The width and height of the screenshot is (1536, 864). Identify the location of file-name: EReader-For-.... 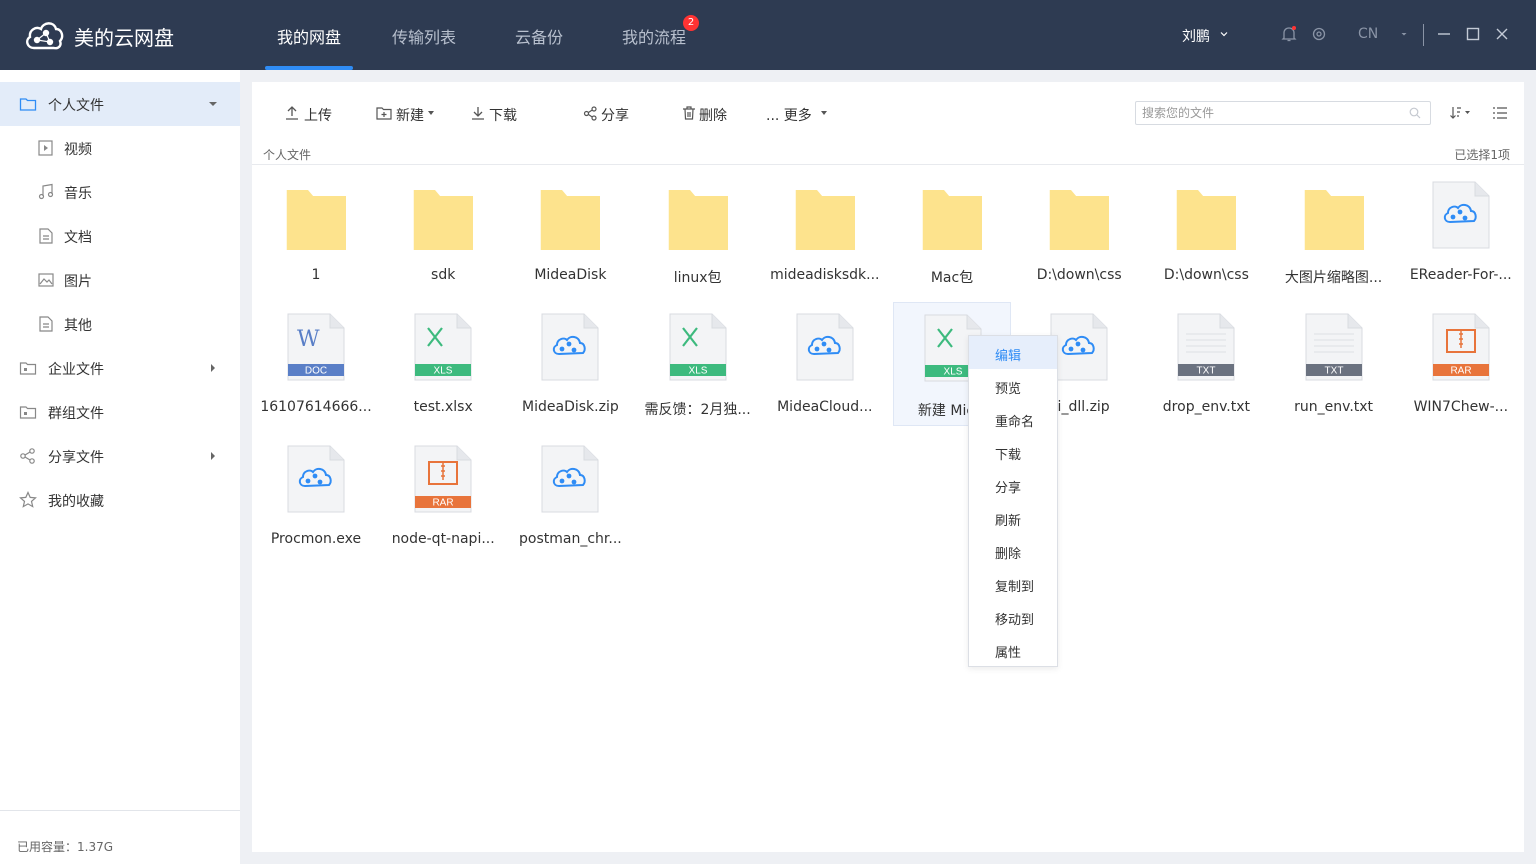
(1460, 275).